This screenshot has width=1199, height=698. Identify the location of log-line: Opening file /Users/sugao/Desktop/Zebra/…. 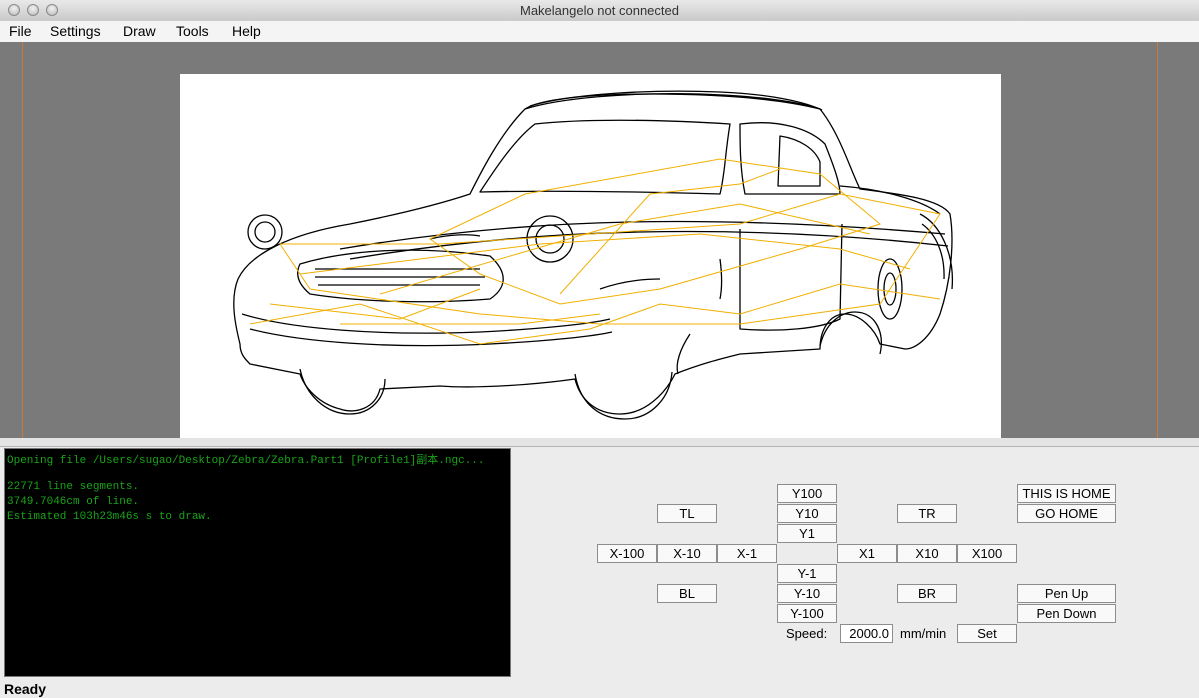
(246, 460).